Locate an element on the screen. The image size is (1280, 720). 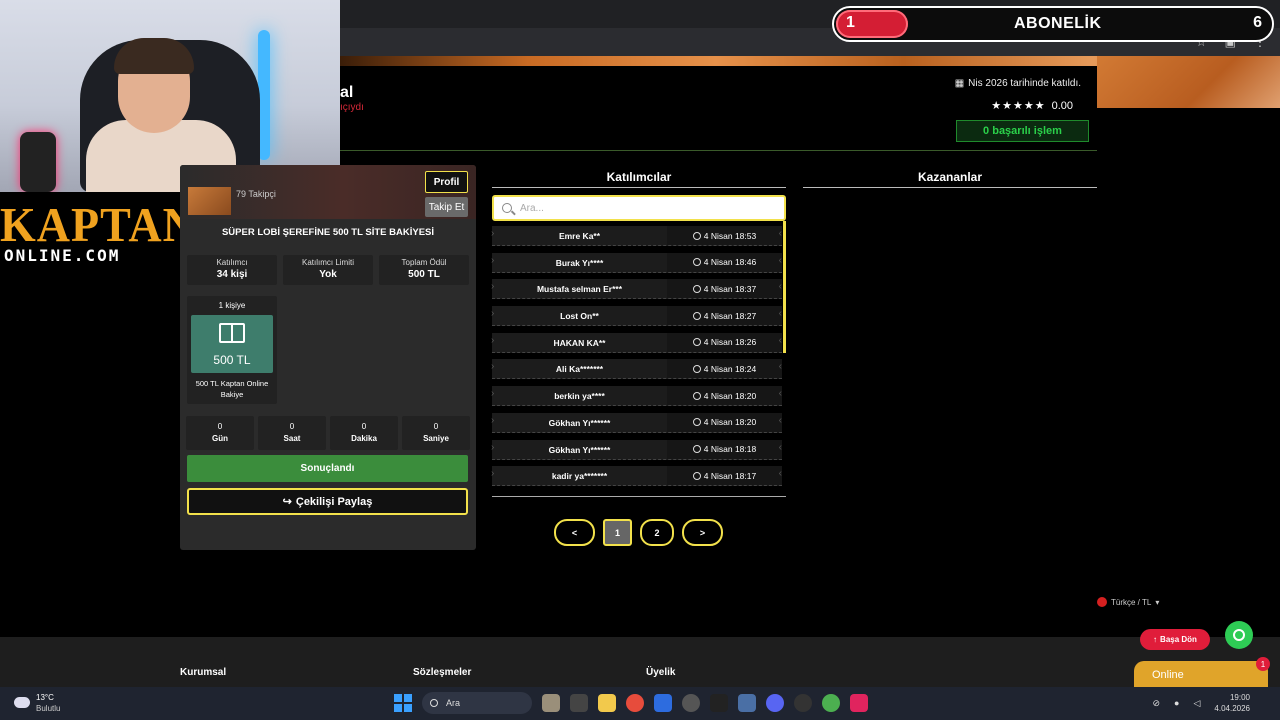
participant-date-text: 4 Nisan 18:27 is located at coordinates (730, 315).